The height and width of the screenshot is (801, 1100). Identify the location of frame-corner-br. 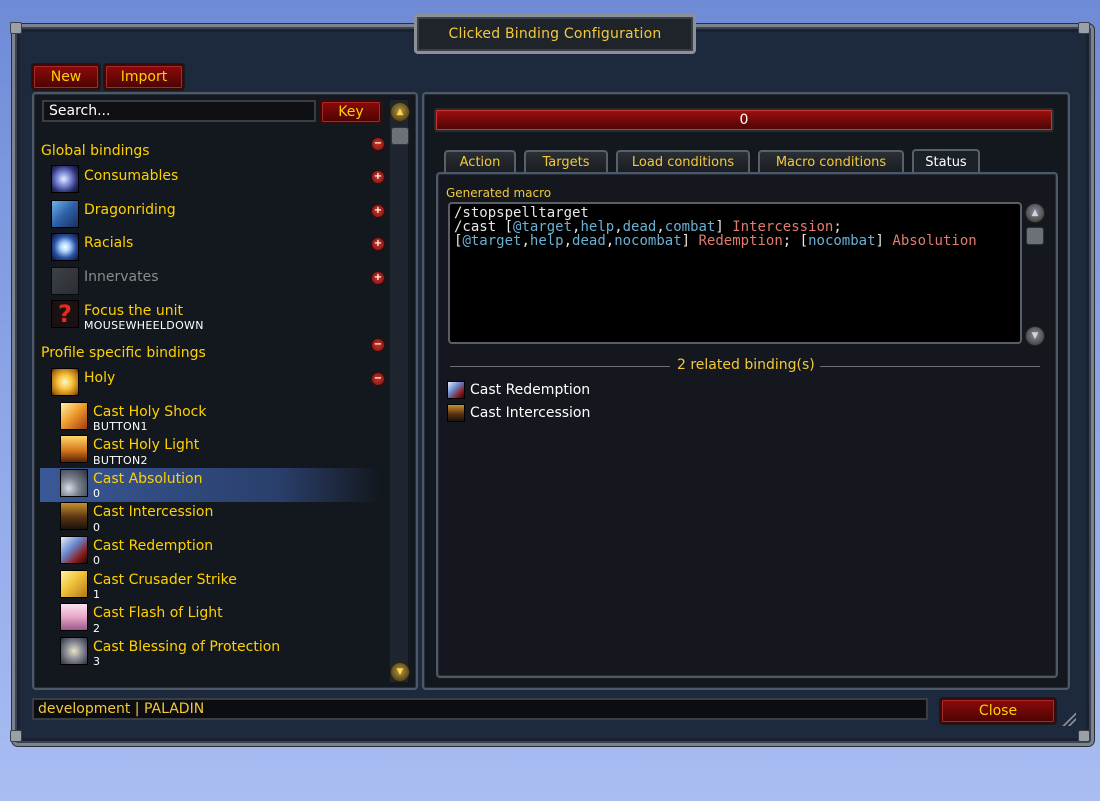
(1084, 736).